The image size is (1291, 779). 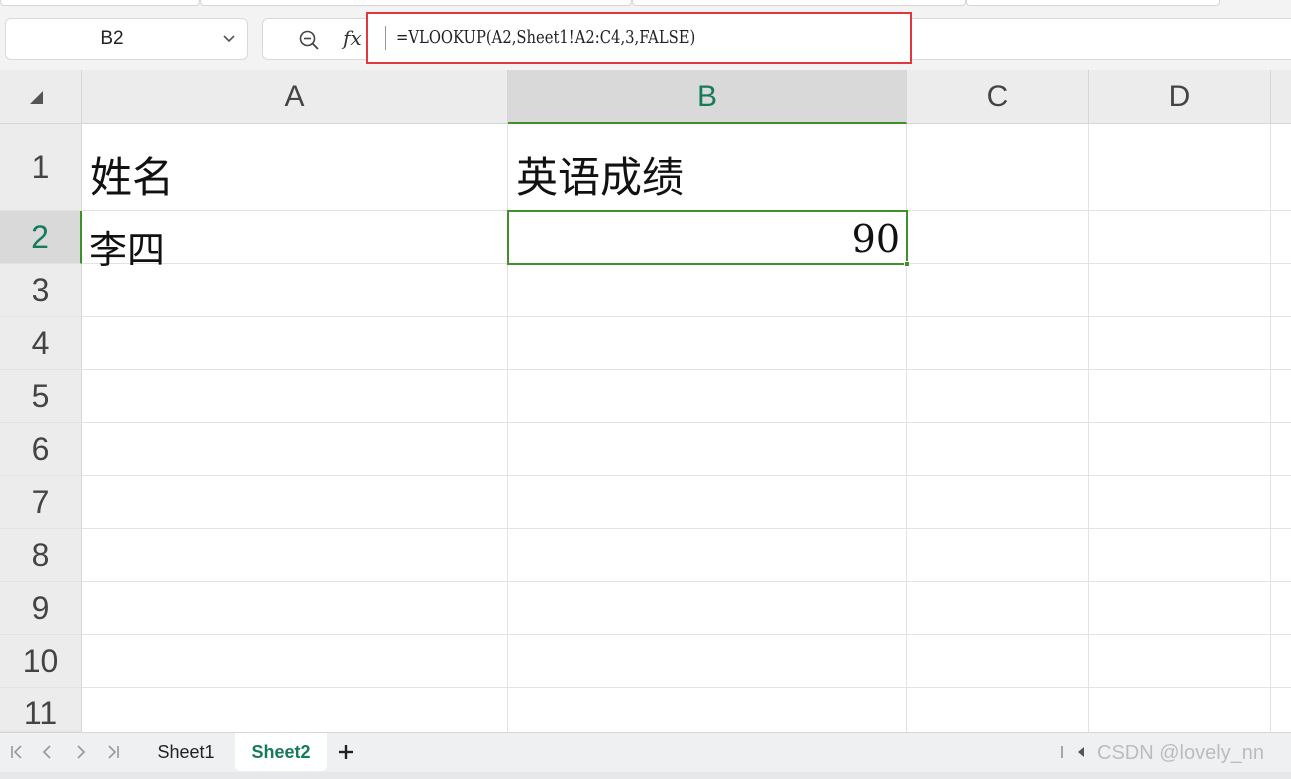 What do you see at coordinates (708, 238) in the screenshot?
I see `selected-cell-b2: 90` at bounding box center [708, 238].